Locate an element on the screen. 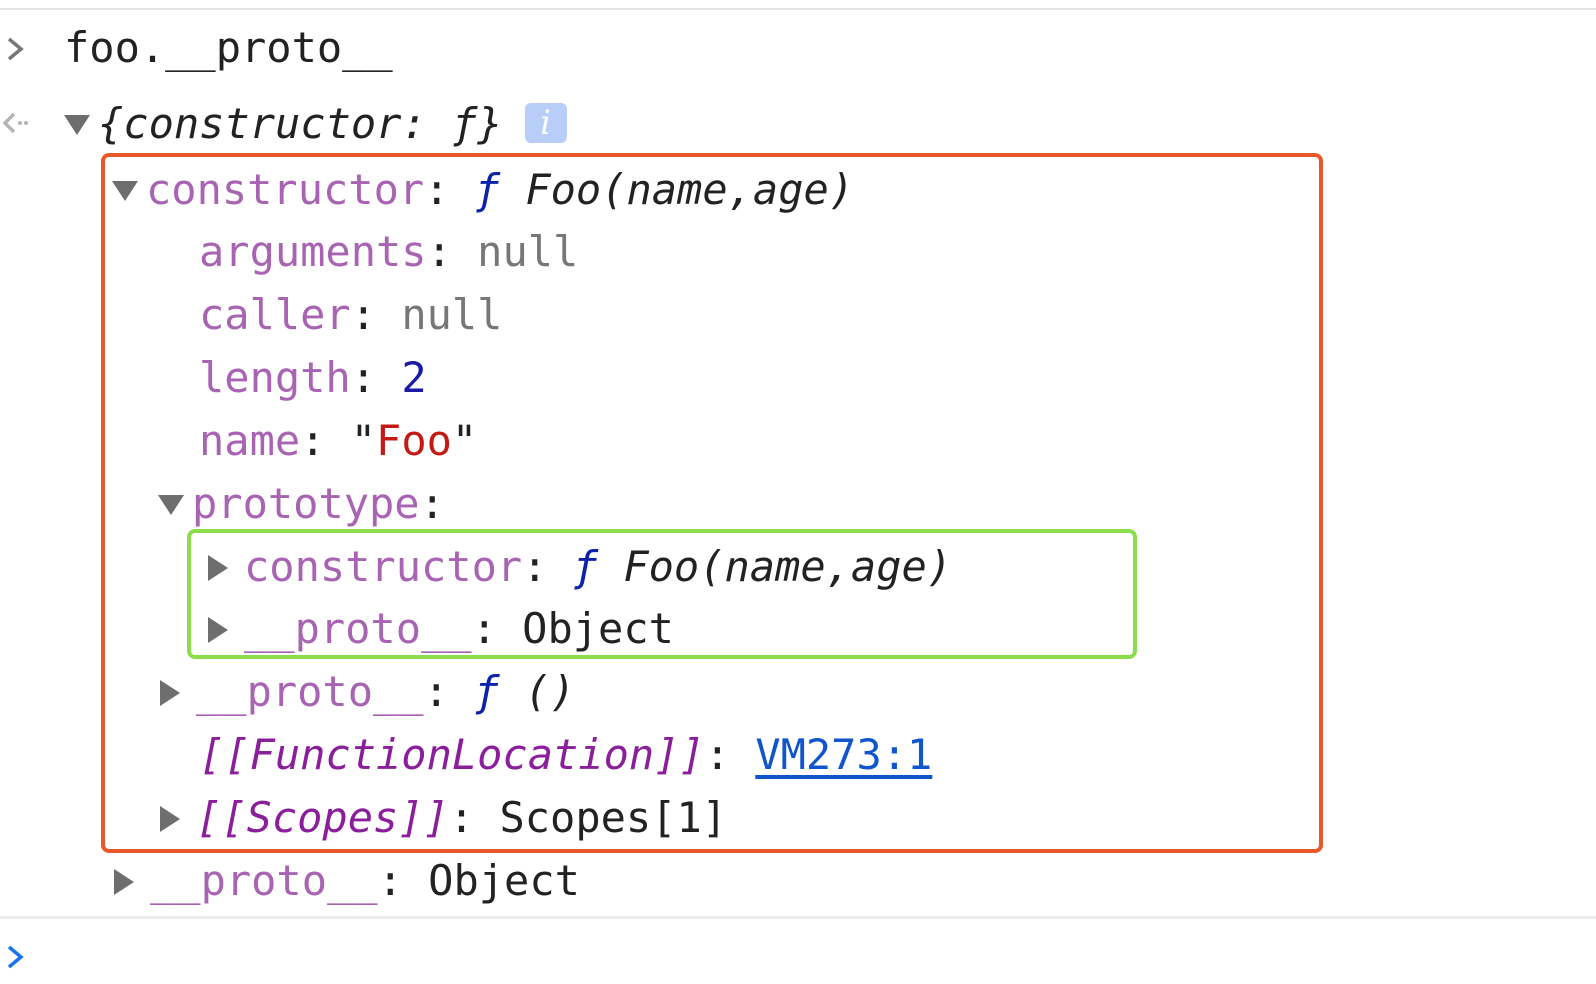  console-divider is located at coordinates (798, 917).